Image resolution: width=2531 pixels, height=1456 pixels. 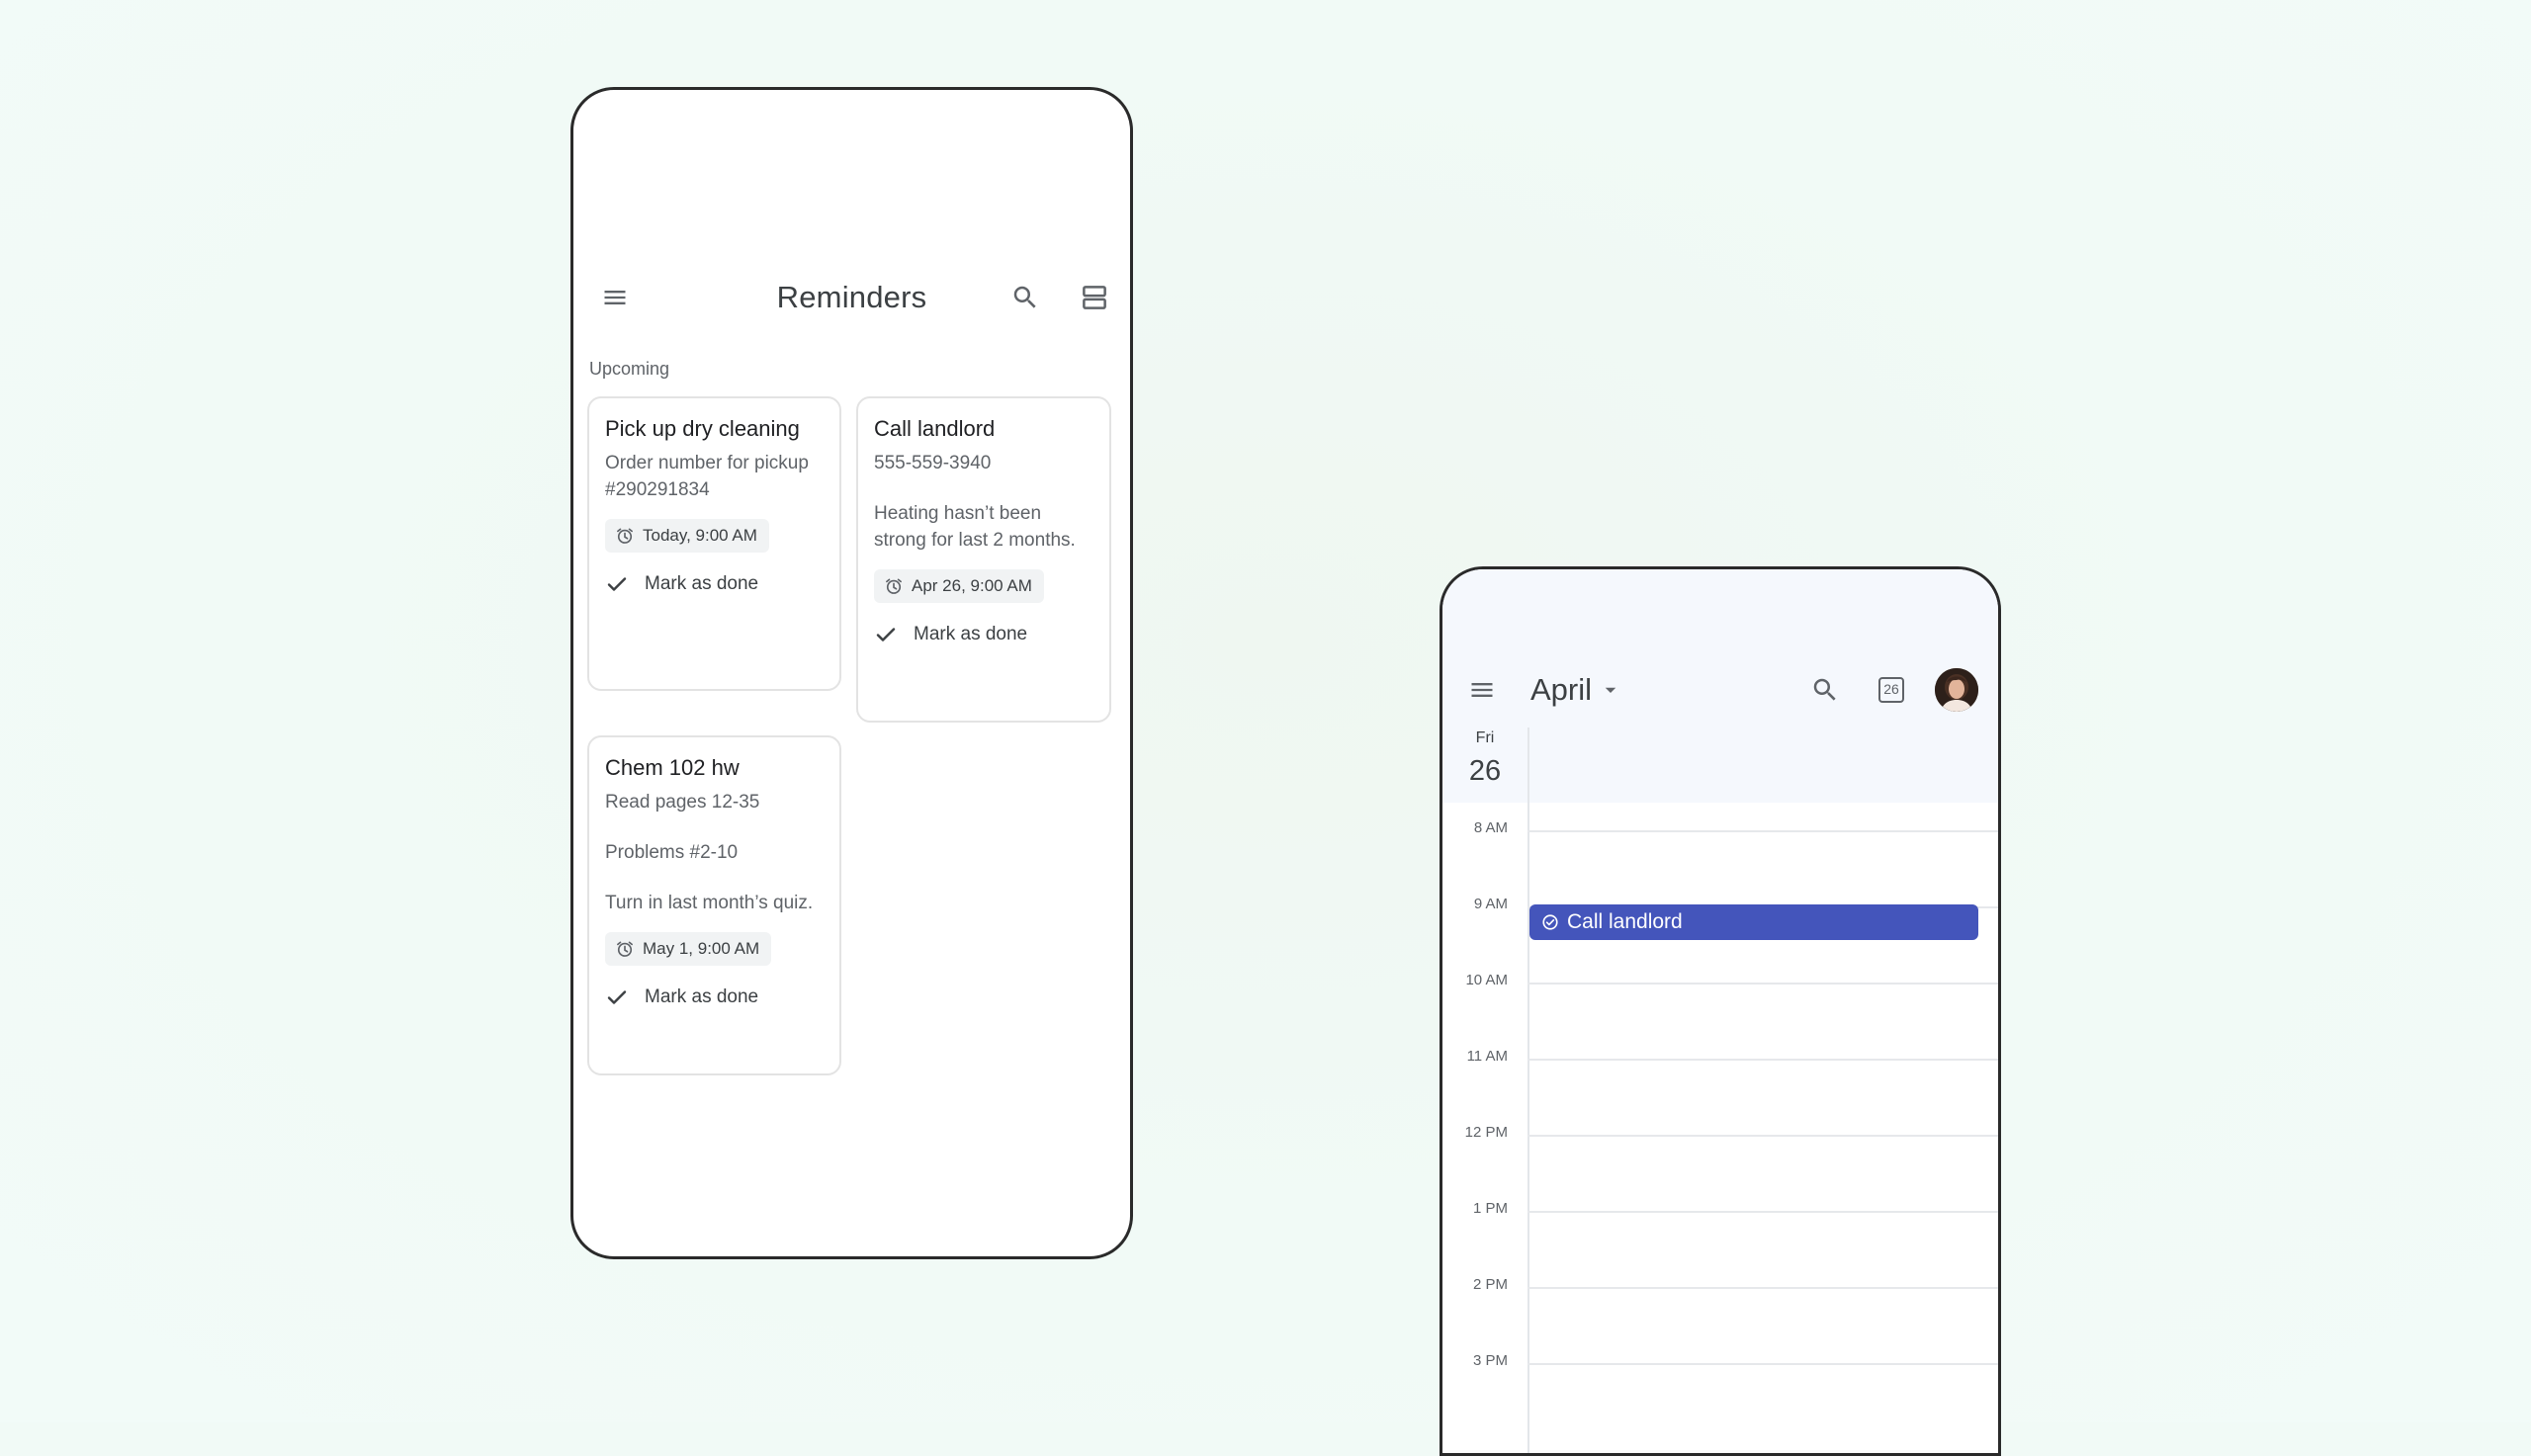 What do you see at coordinates (1625, 921) in the screenshot?
I see `event-title: Call landlord` at bounding box center [1625, 921].